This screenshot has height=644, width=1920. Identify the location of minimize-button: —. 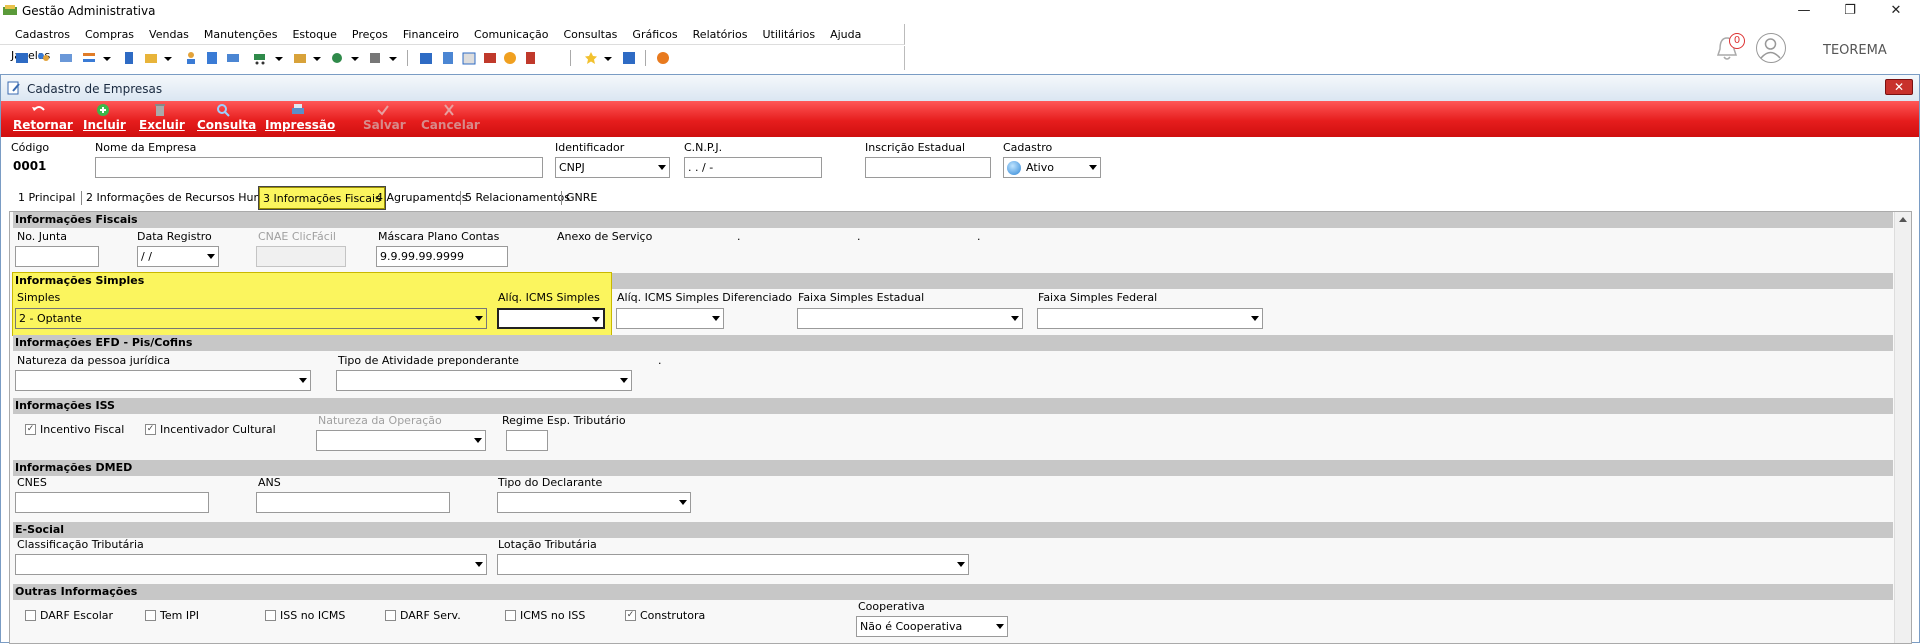
(1804, 11).